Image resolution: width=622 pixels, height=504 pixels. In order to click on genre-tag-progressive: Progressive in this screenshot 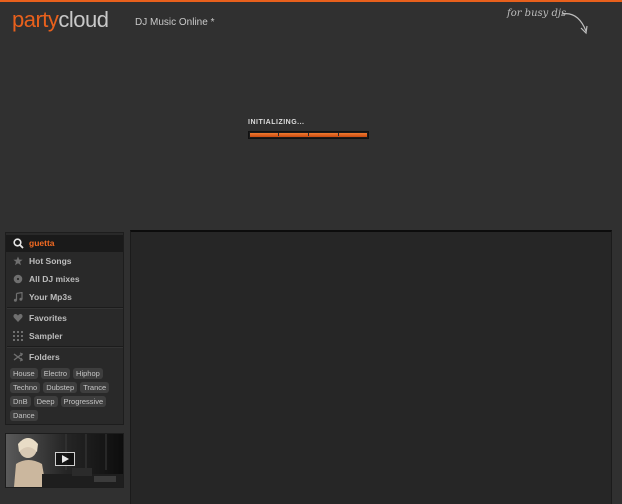, I will do `click(83, 401)`.